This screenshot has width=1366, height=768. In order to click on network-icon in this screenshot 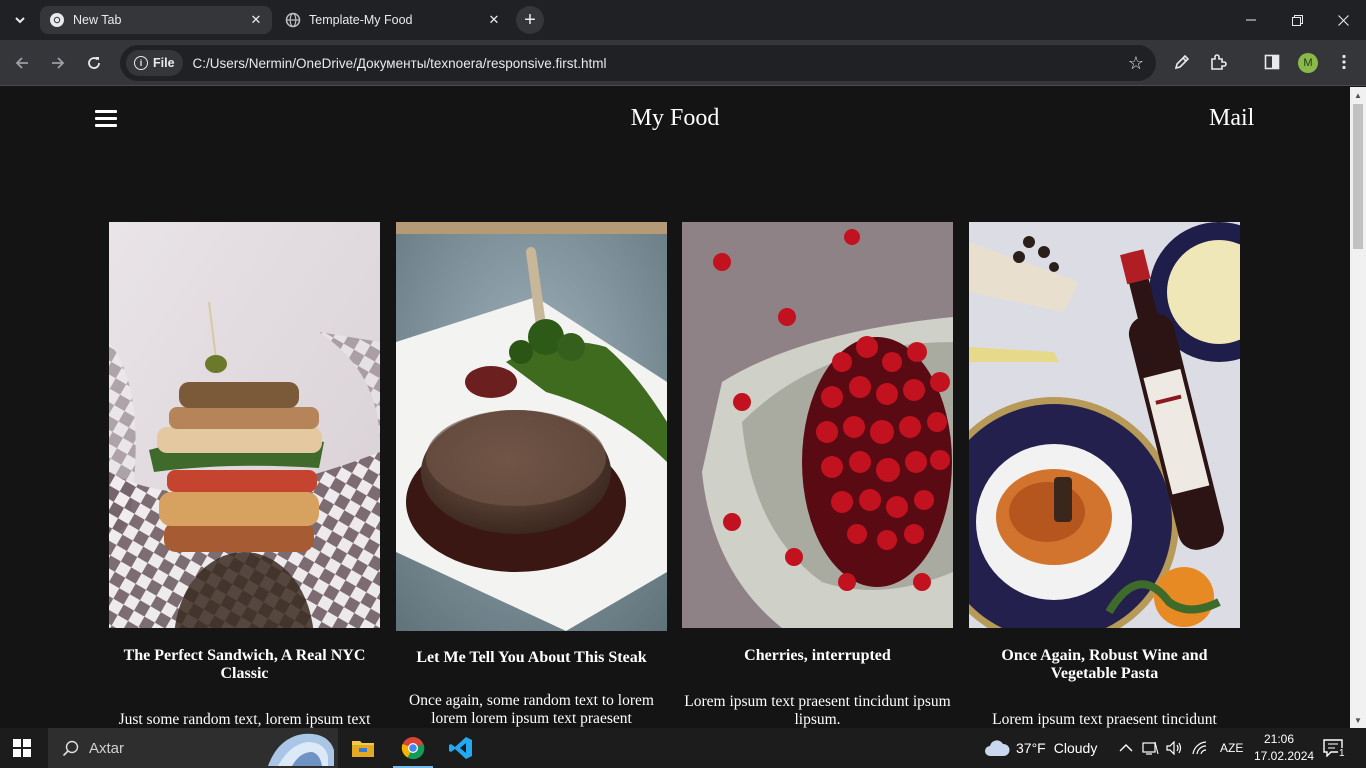, I will do `click(1150, 748)`.